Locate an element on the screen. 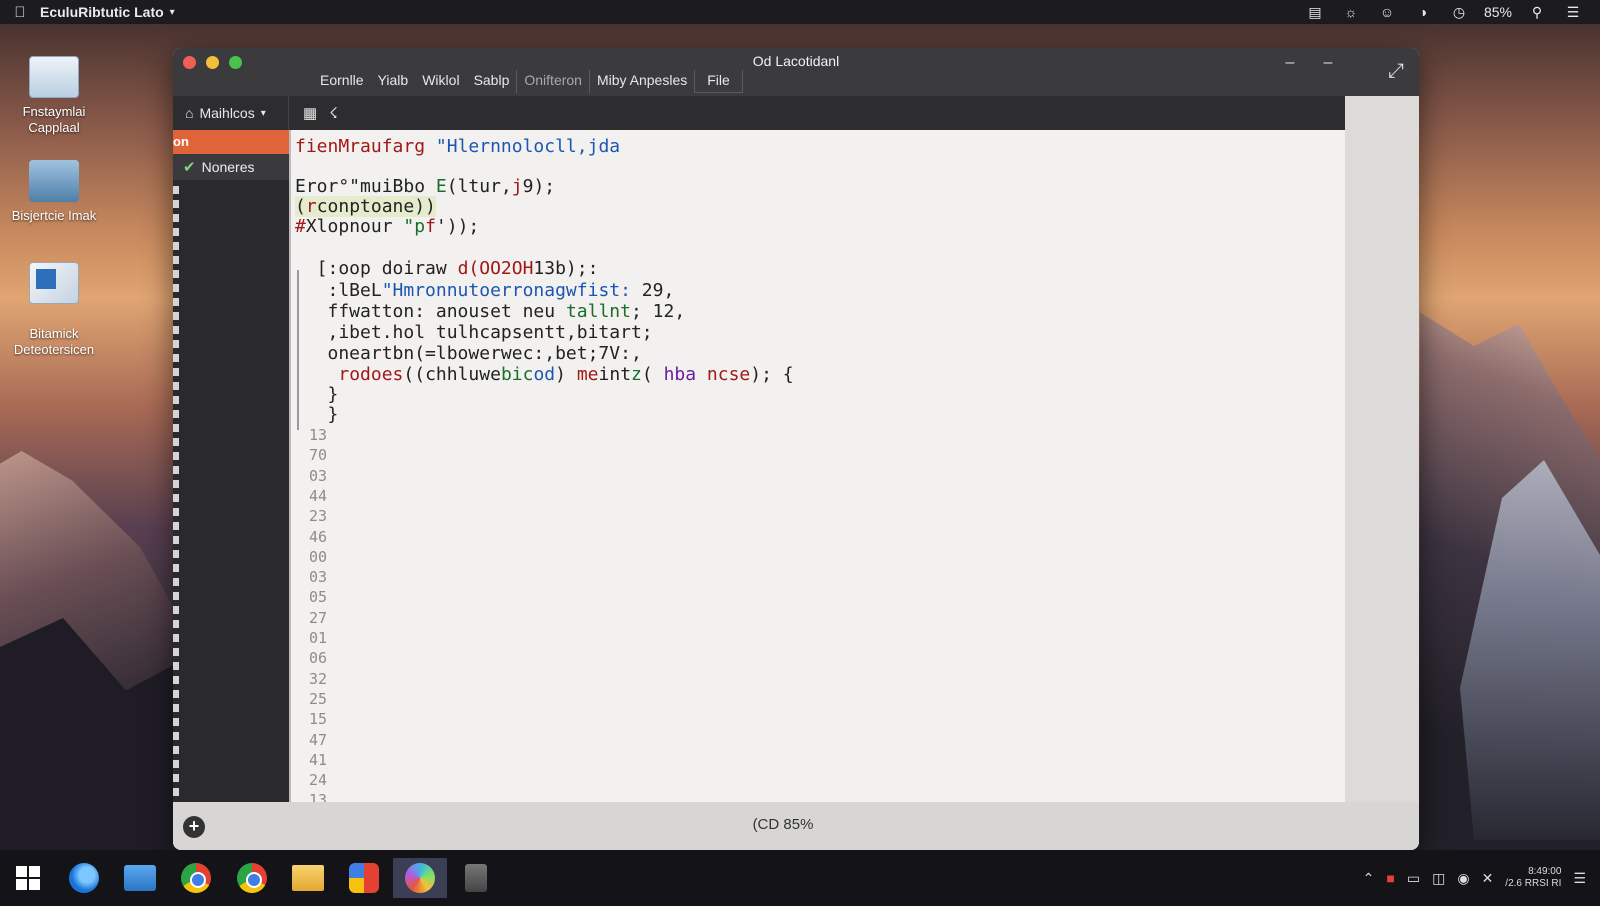 Image resolution: width=1600 pixels, height=906 pixels. home-dropdown: ⌂ Maihlcos ▾ is located at coordinates (231, 113).